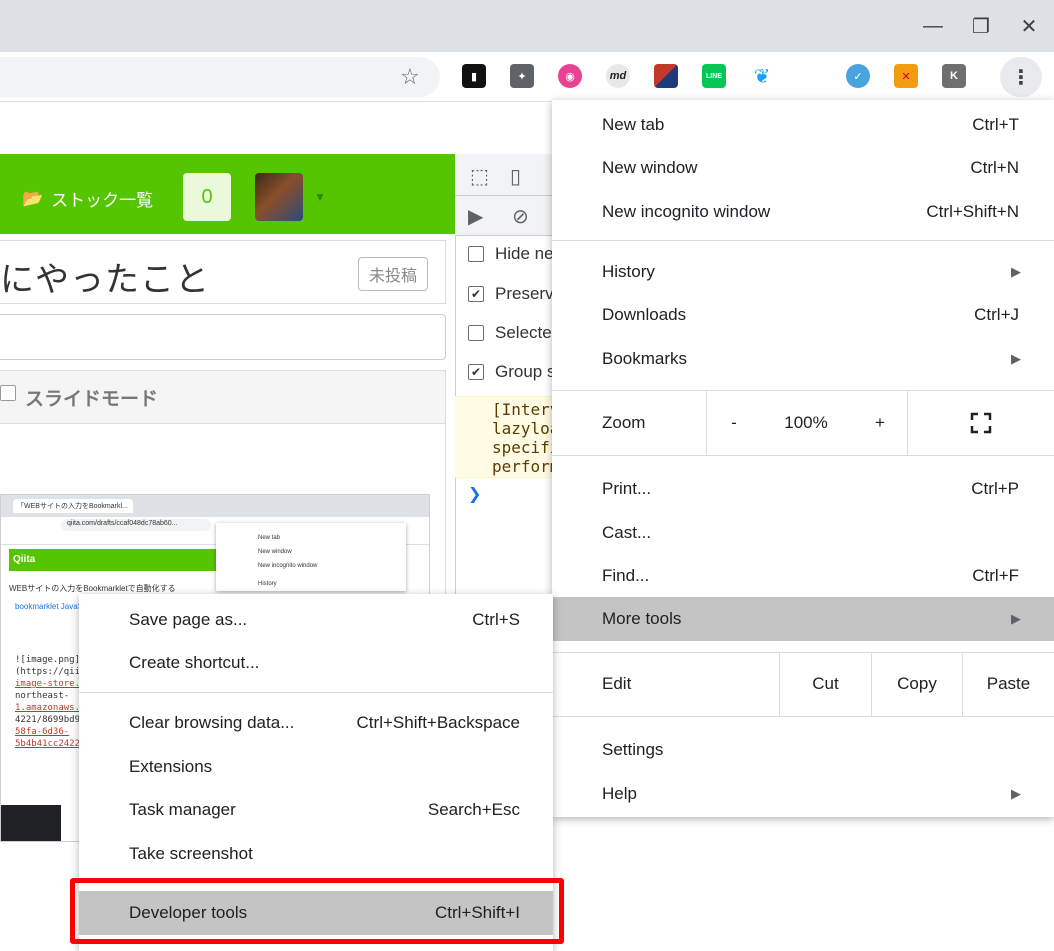 The height and width of the screenshot is (951, 1054). Describe the element at coordinates (171, 766) in the screenshot. I see `submenu-item-label: Extensions` at that location.